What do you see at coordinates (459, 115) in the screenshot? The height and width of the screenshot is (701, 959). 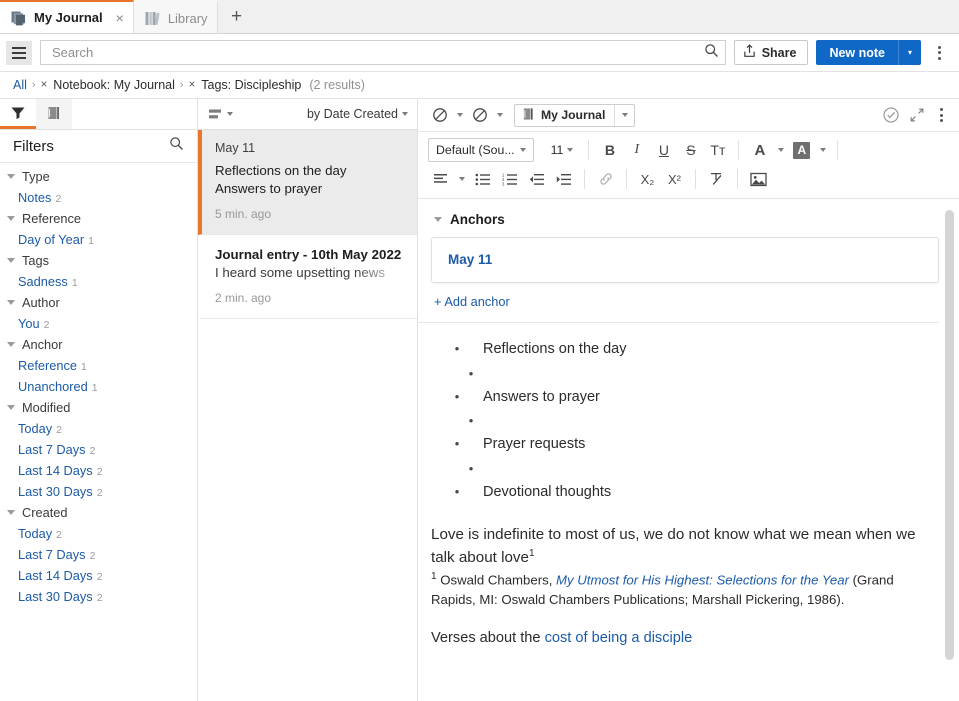 I see `no-tag-dropdown-caret-icon` at bounding box center [459, 115].